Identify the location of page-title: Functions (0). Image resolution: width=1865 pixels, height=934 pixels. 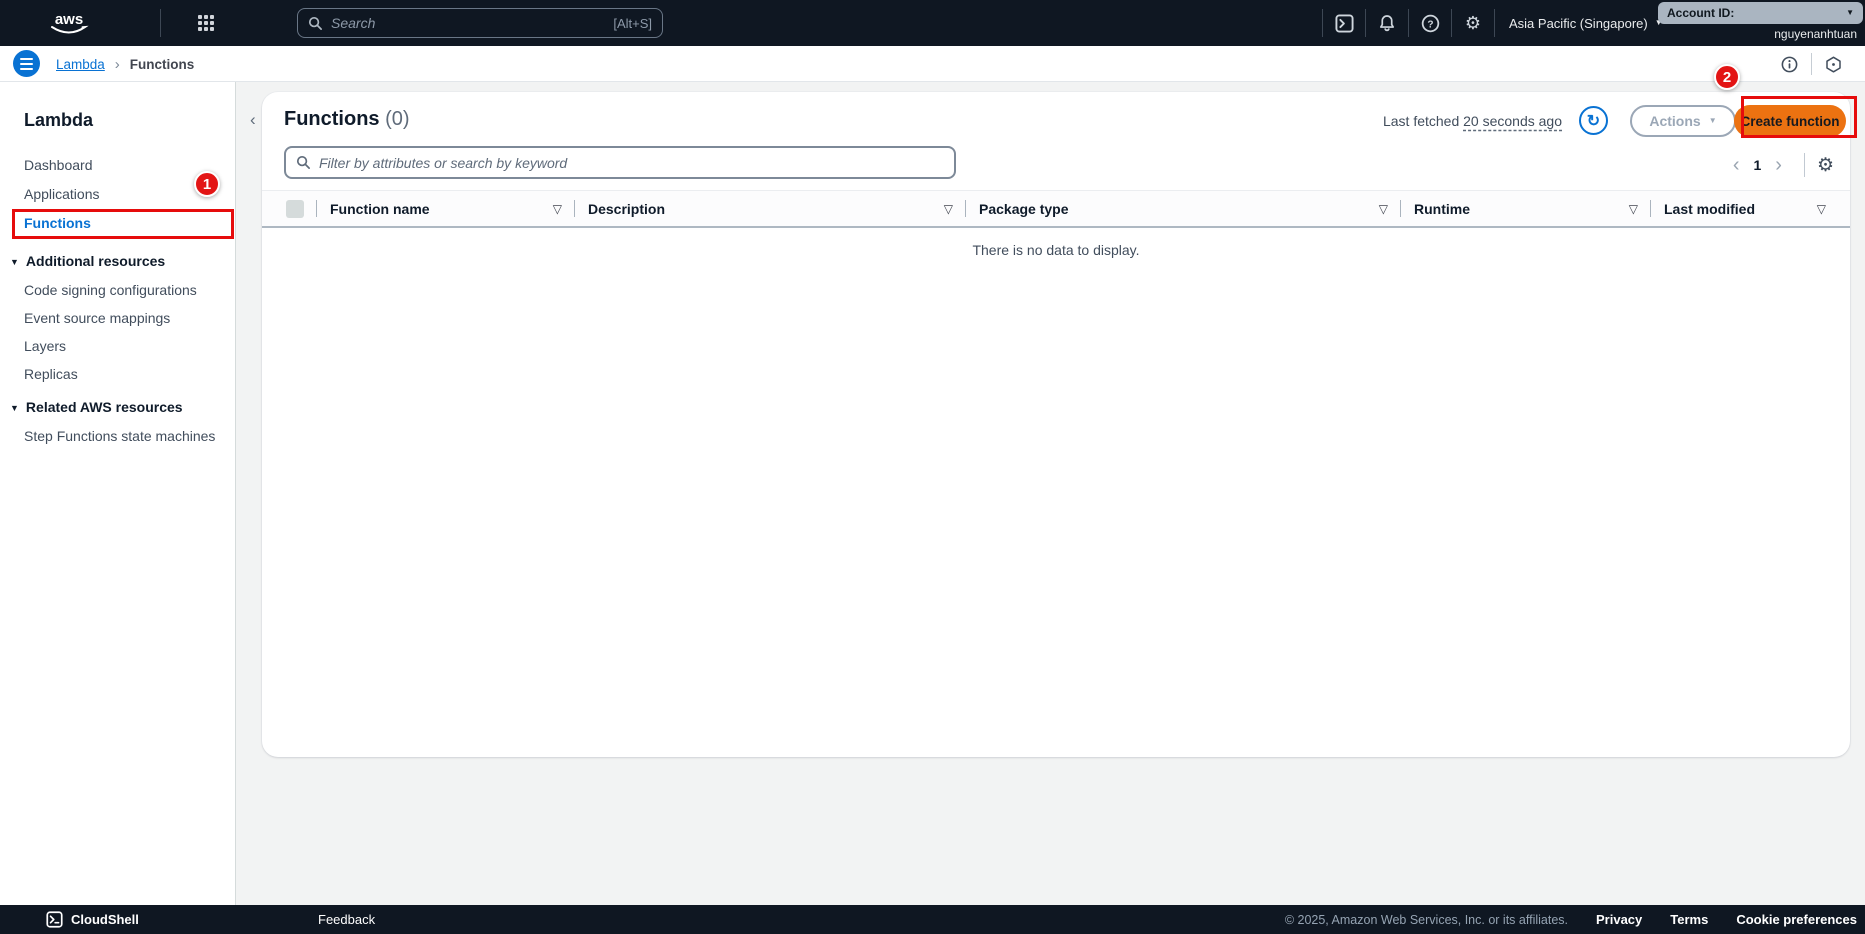
(347, 119).